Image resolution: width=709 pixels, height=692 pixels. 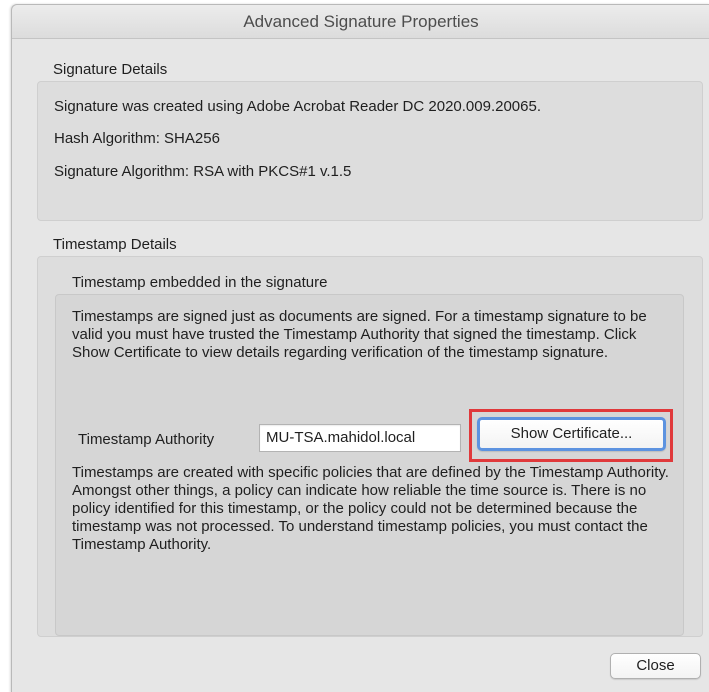 What do you see at coordinates (110, 69) in the screenshot?
I see `signature-details-heading: Signature Details` at bounding box center [110, 69].